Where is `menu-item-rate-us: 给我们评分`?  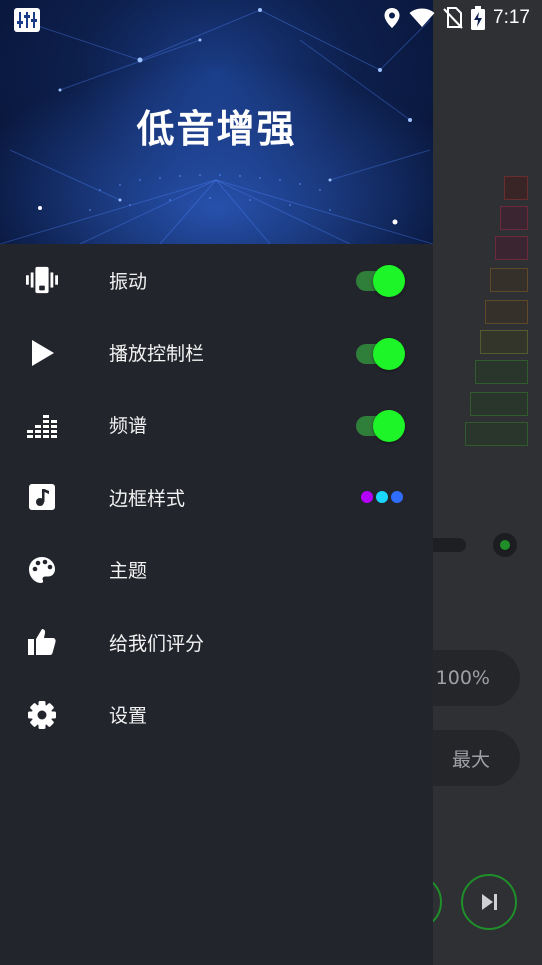 menu-item-rate-us: 给我们评分 is located at coordinates (216, 642).